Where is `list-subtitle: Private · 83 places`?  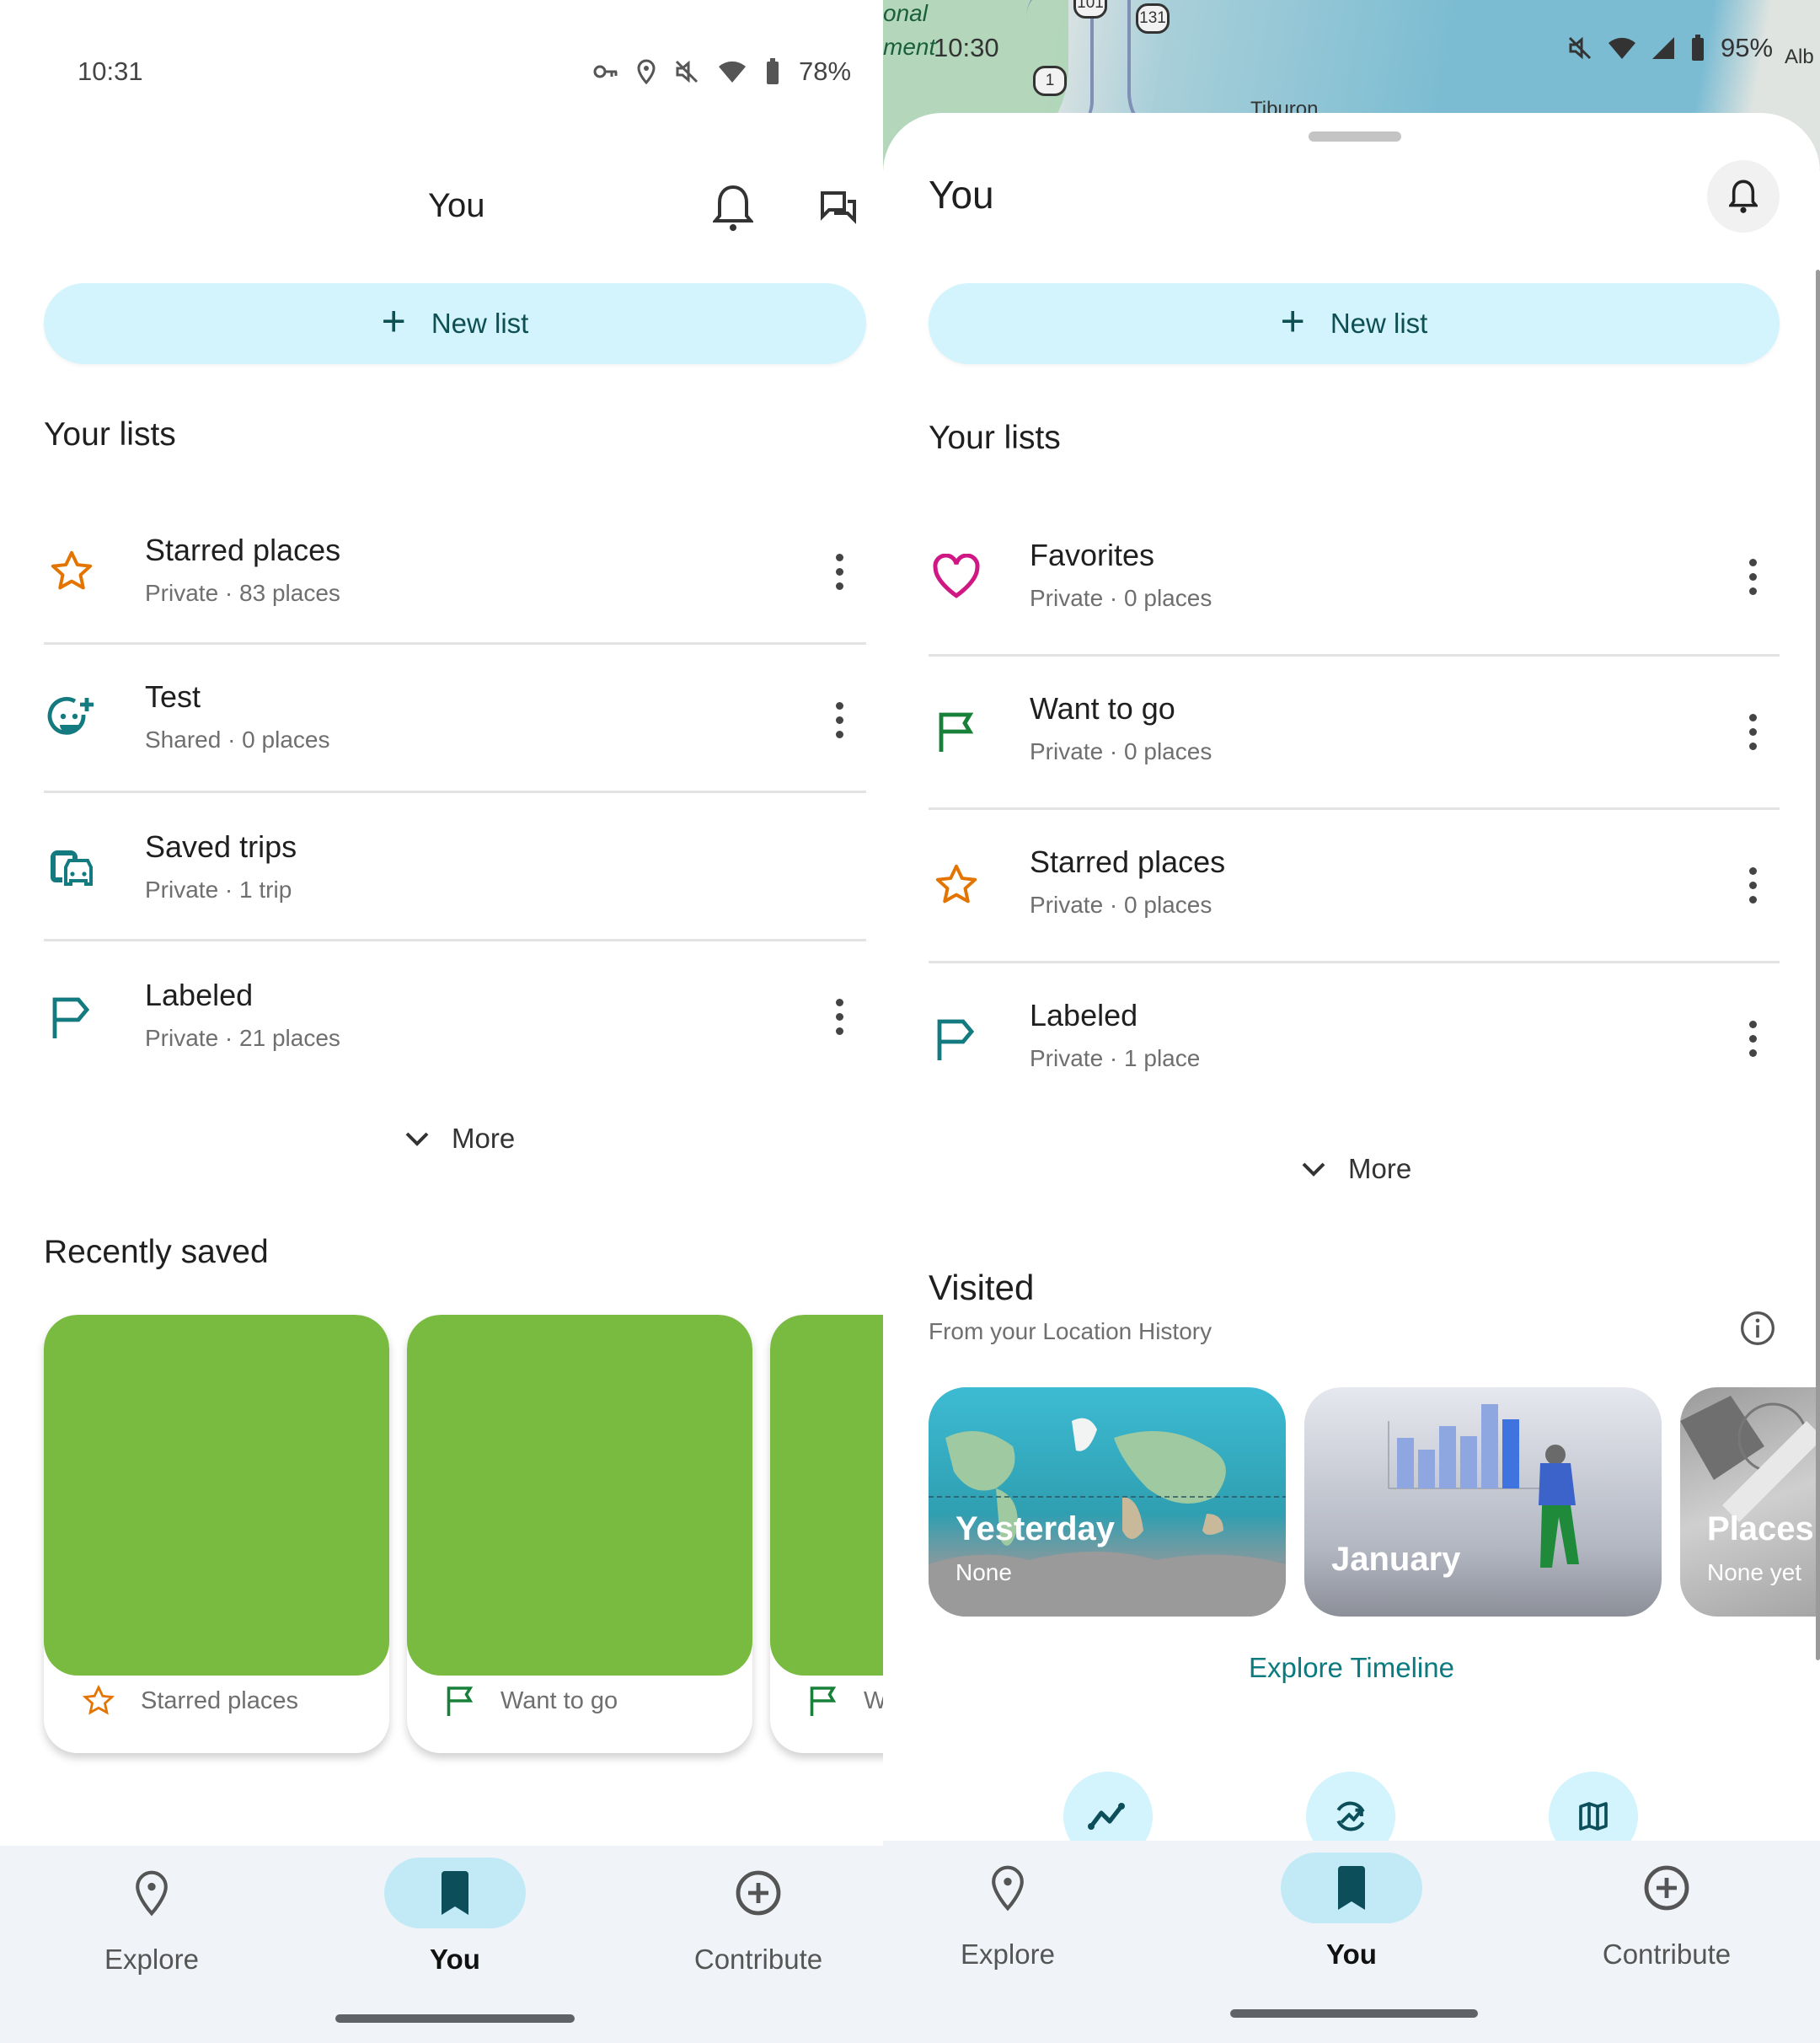 list-subtitle: Private · 83 places is located at coordinates (242, 593).